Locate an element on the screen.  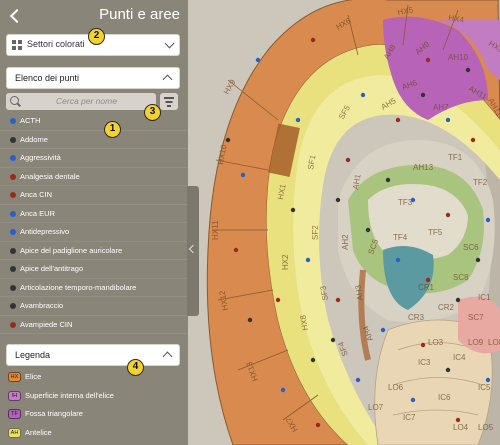
grid-icon is located at coordinates (17, 45).